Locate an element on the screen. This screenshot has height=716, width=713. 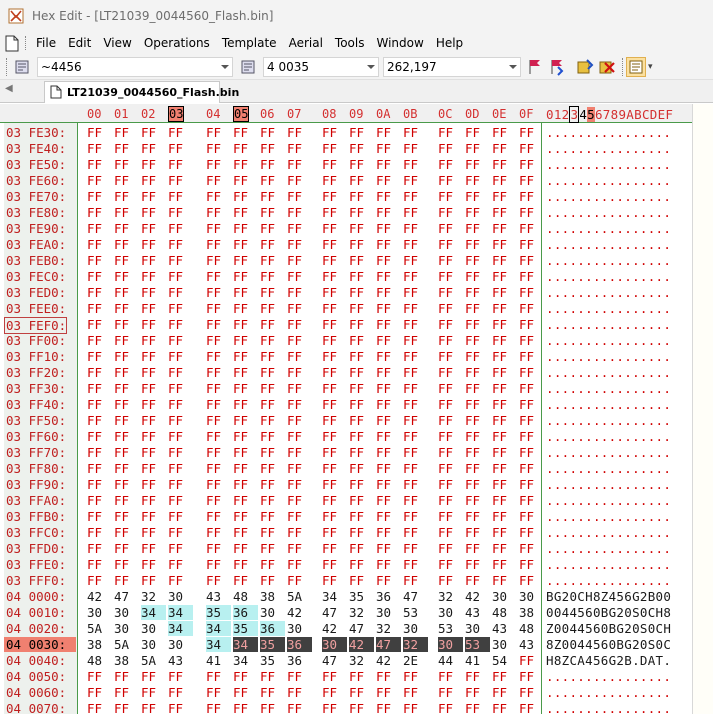
search-tool-icon is located at coordinates (23, 67).